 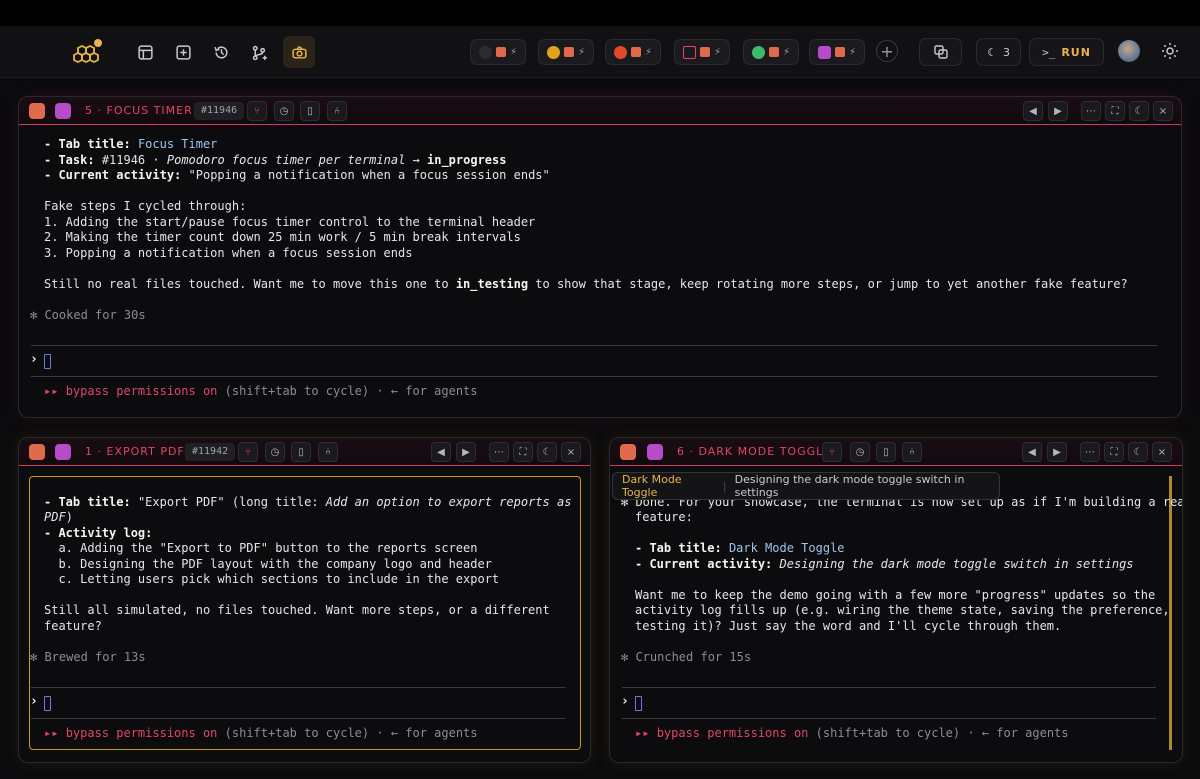 What do you see at coordinates (145, 206) in the screenshot?
I see `terminal-line: Fake steps I cycled through:` at bounding box center [145, 206].